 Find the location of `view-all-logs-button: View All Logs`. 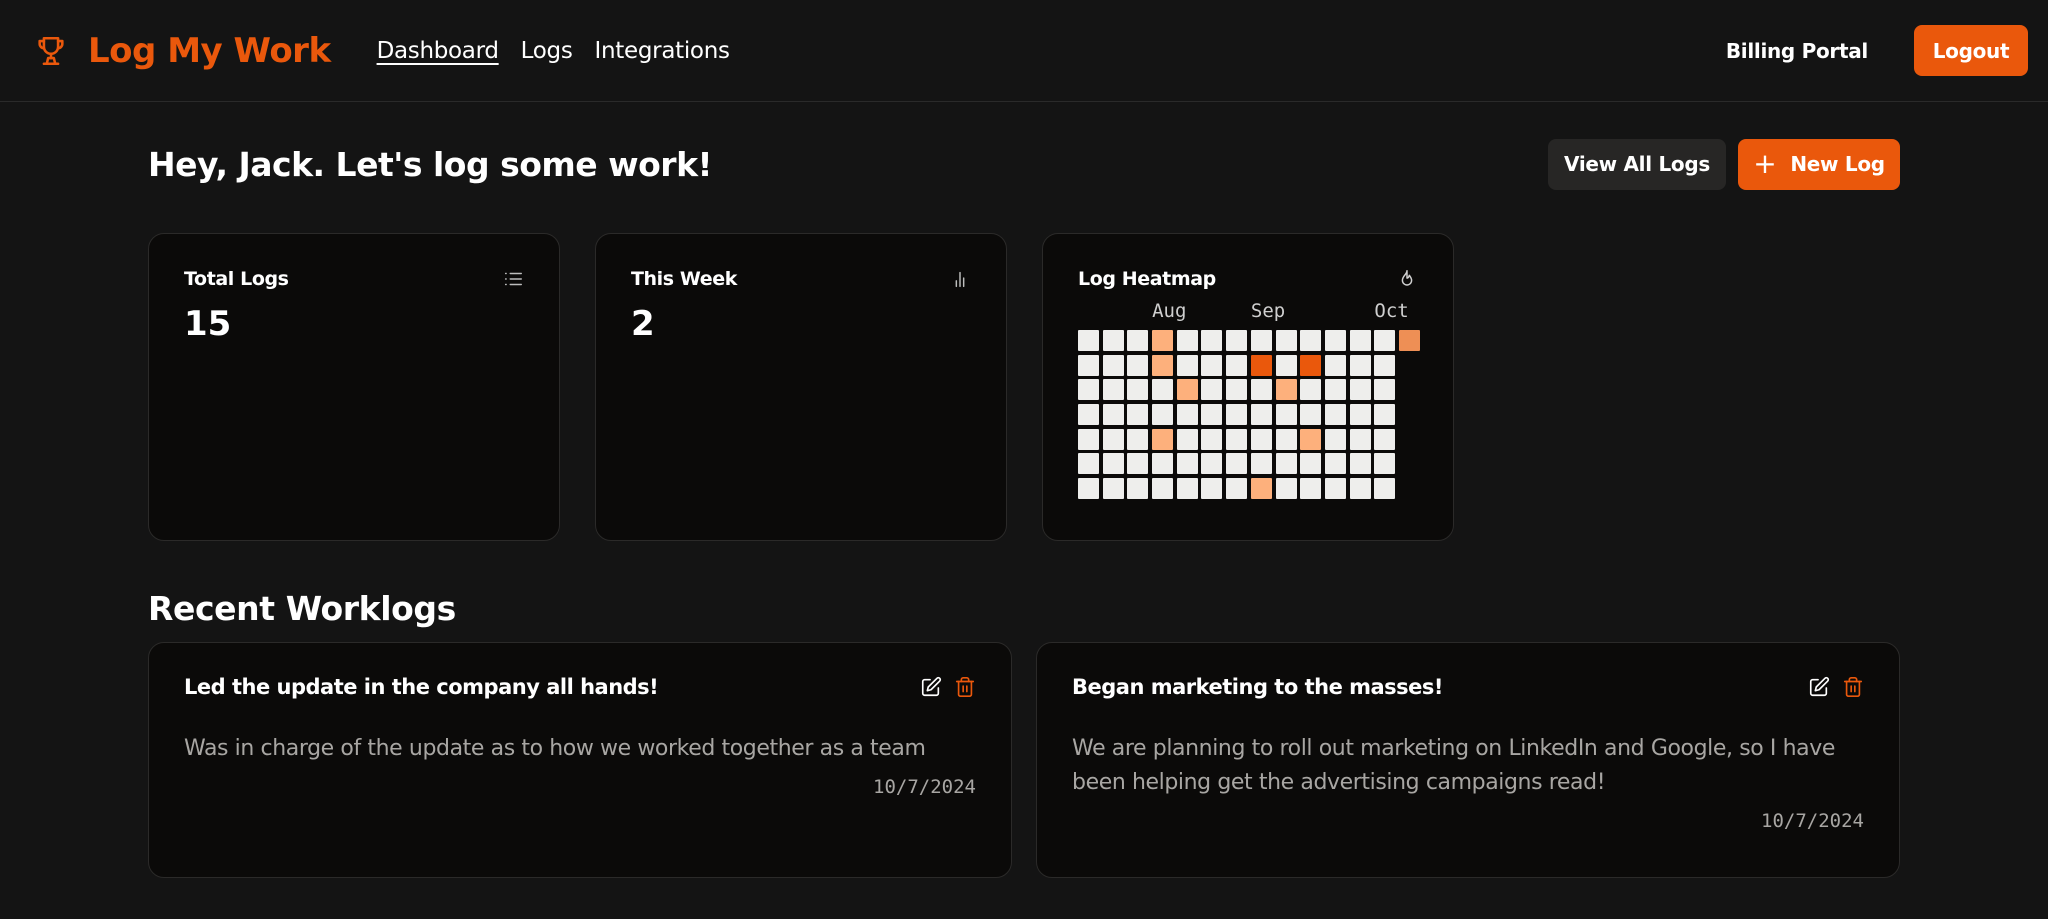

view-all-logs-button: View All Logs is located at coordinates (1637, 164).